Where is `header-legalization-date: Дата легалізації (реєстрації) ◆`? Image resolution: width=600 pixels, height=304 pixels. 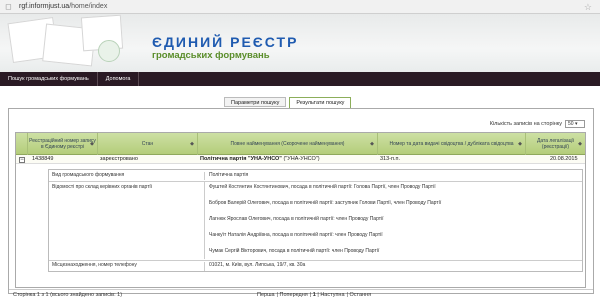 header-legalization-date: Дата легалізації (реєстрації) ◆ is located at coordinates (555, 144).